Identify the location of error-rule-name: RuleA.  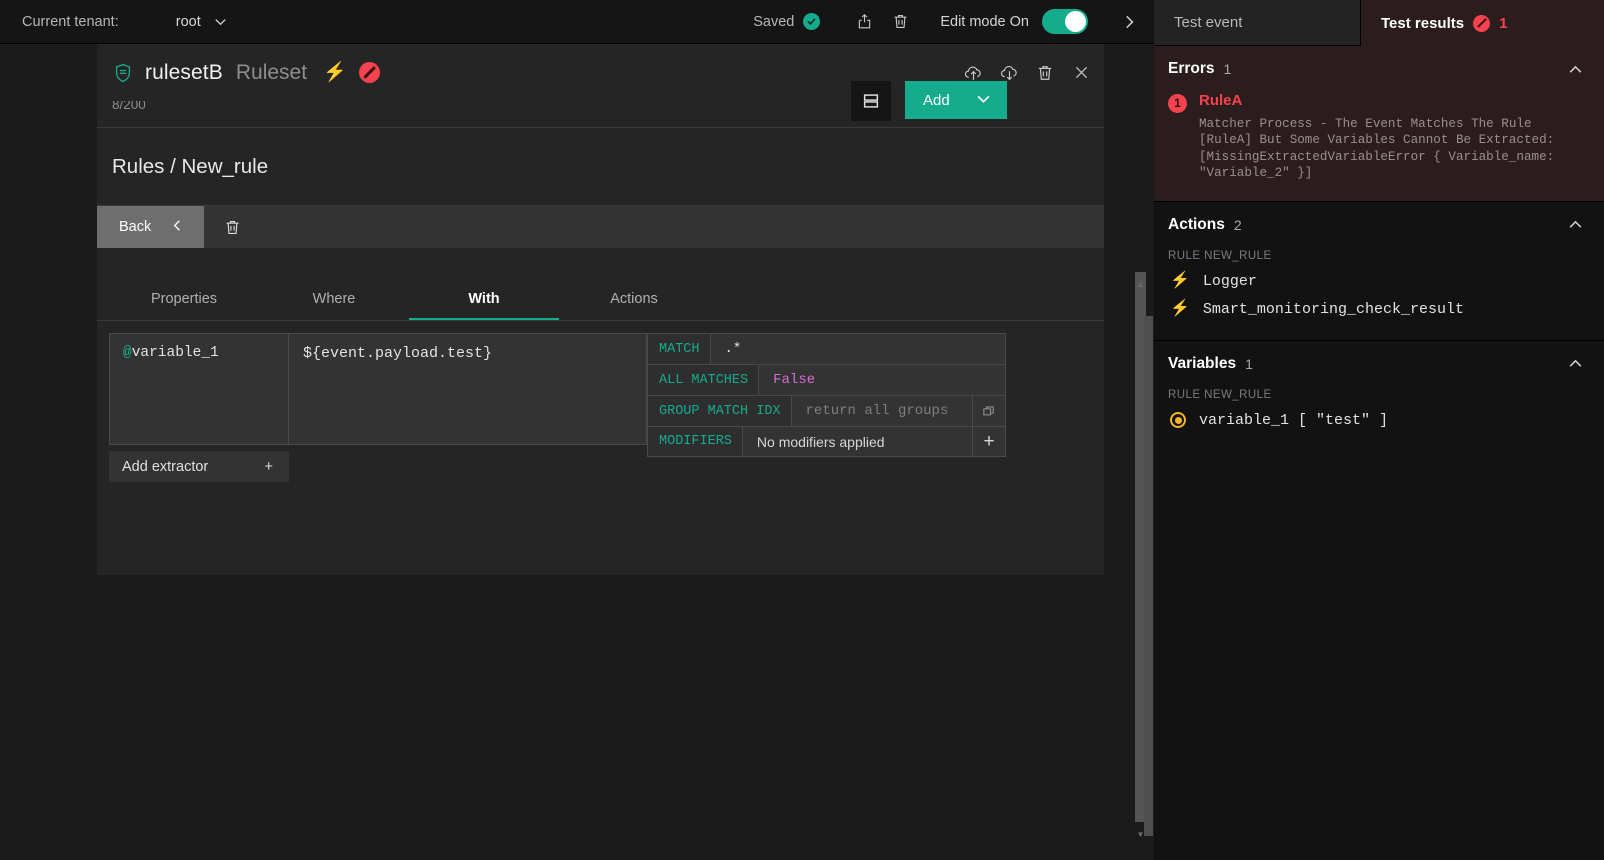
(1221, 100).